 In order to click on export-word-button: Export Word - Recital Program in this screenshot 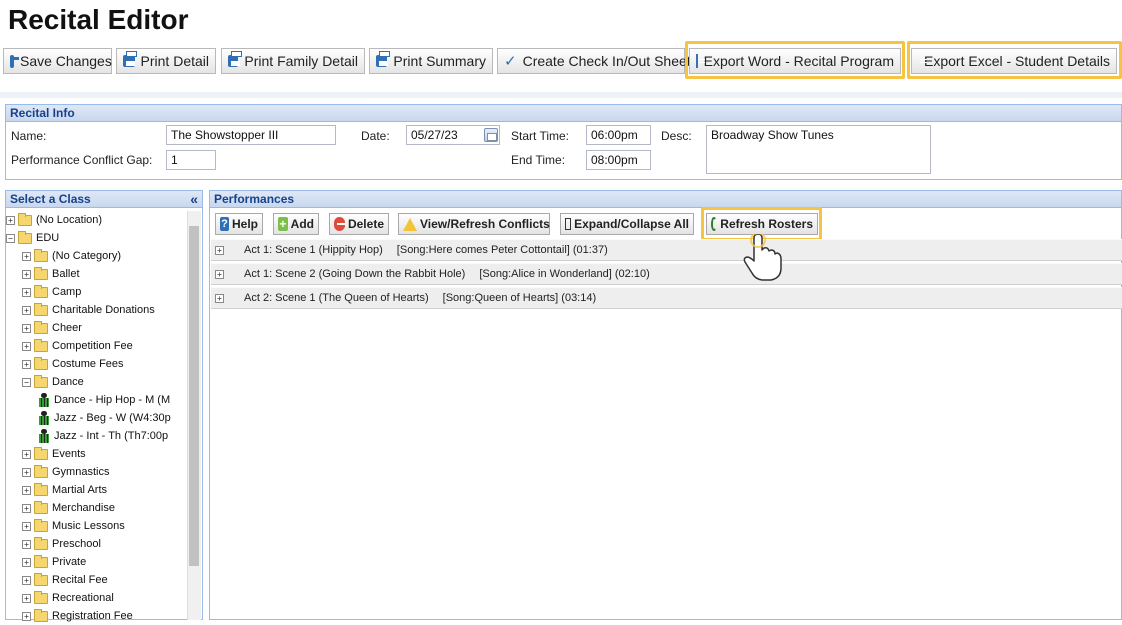, I will do `click(795, 61)`.